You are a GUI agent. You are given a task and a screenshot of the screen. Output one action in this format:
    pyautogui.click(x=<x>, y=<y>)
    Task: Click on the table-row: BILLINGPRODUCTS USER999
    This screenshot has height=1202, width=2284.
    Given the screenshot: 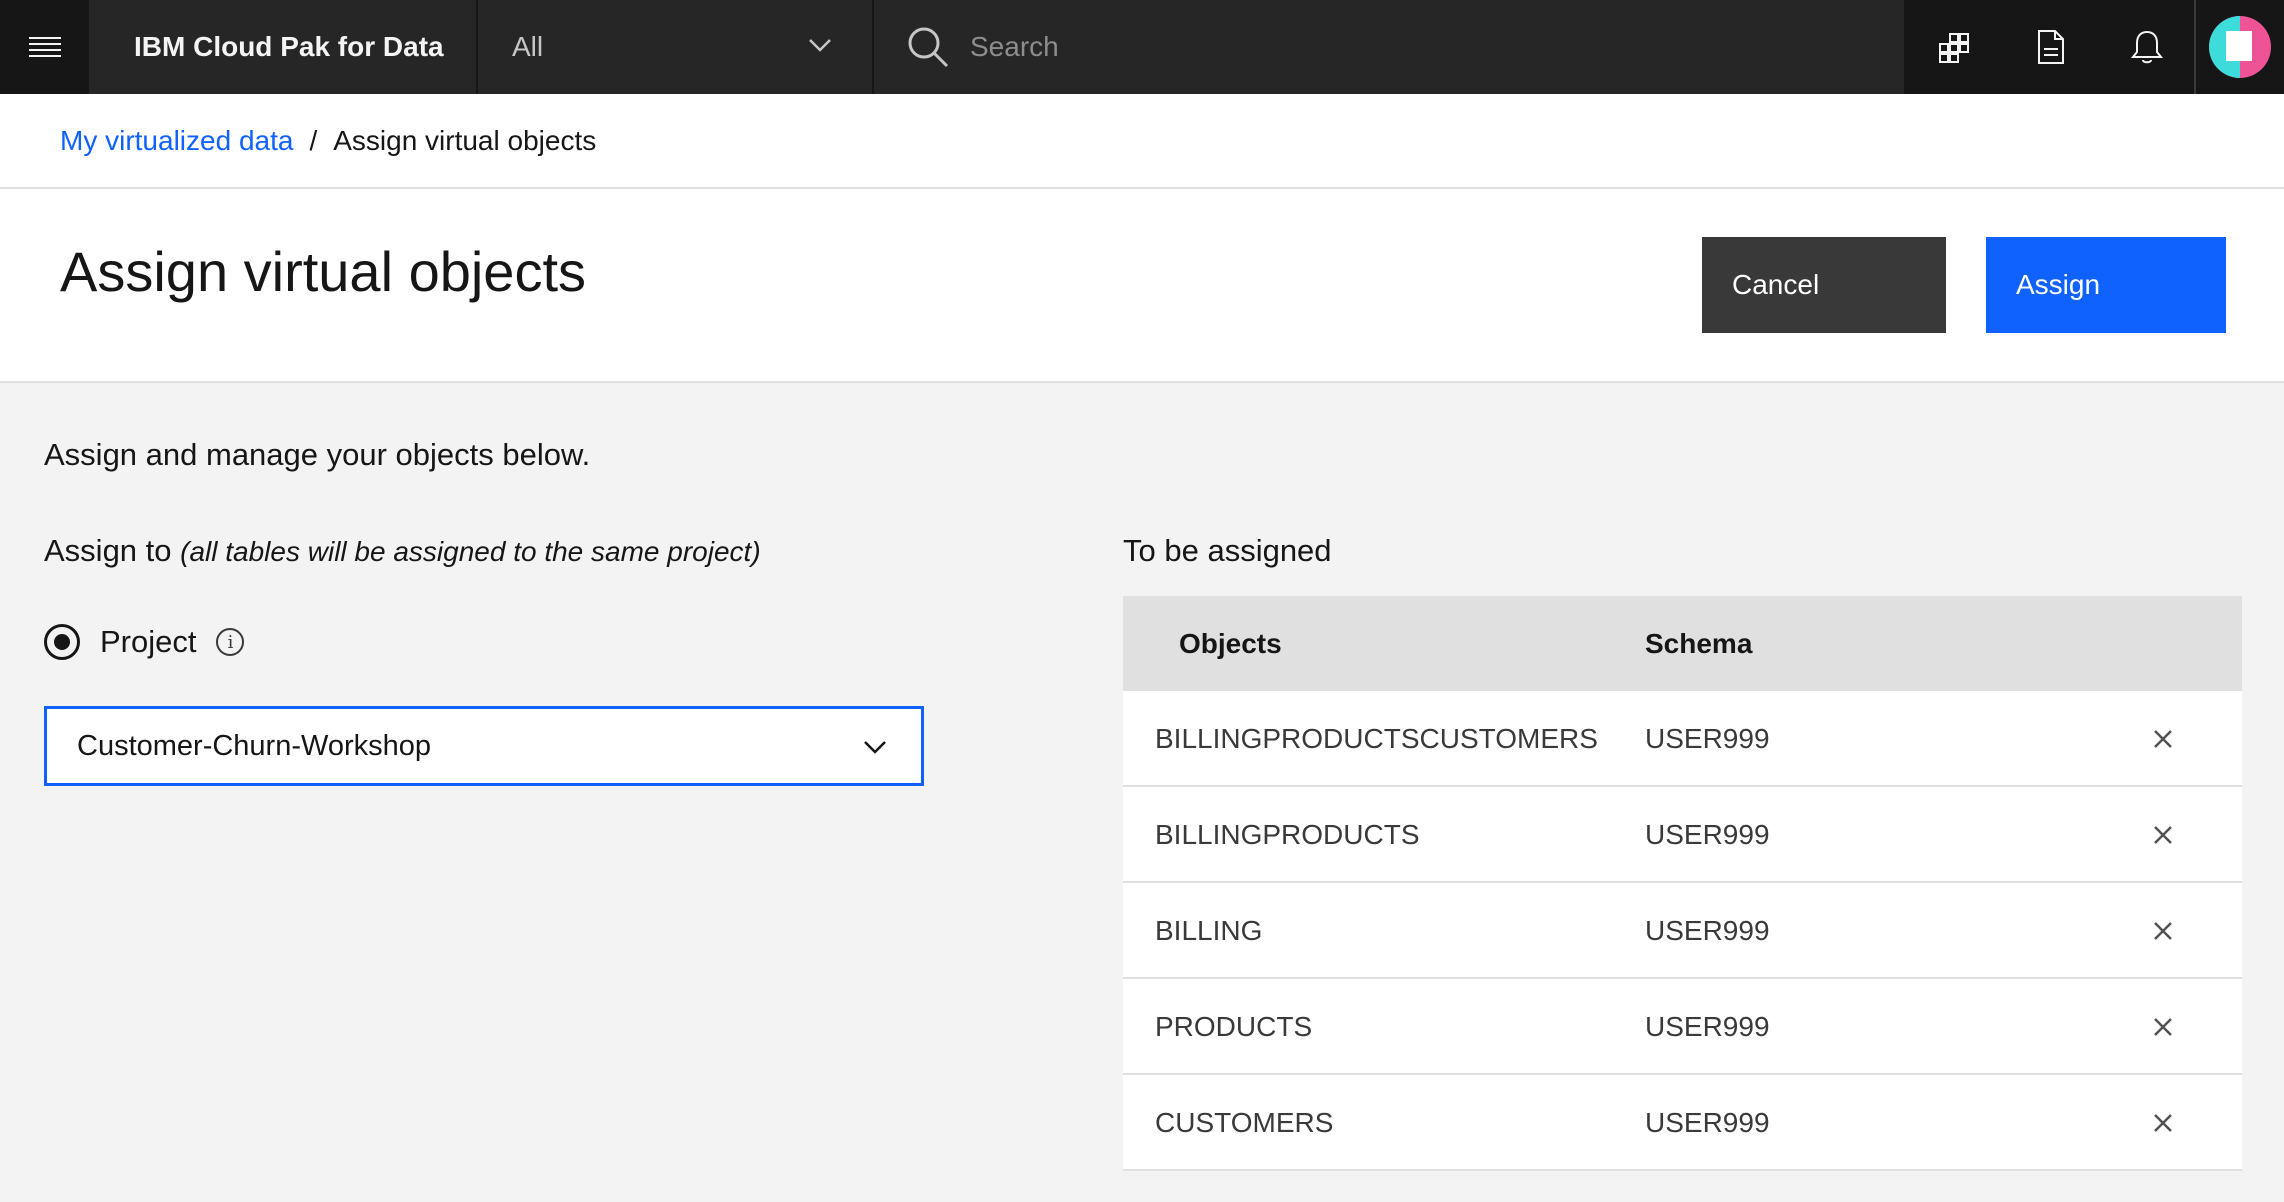 What is the action you would take?
    pyautogui.click(x=1682, y=835)
    